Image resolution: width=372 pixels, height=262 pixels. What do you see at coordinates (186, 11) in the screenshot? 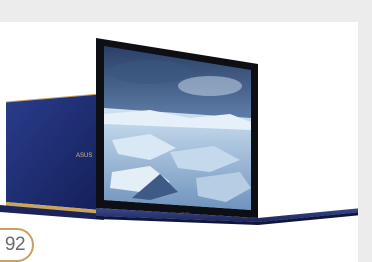
I see `top-margin-strip` at bounding box center [186, 11].